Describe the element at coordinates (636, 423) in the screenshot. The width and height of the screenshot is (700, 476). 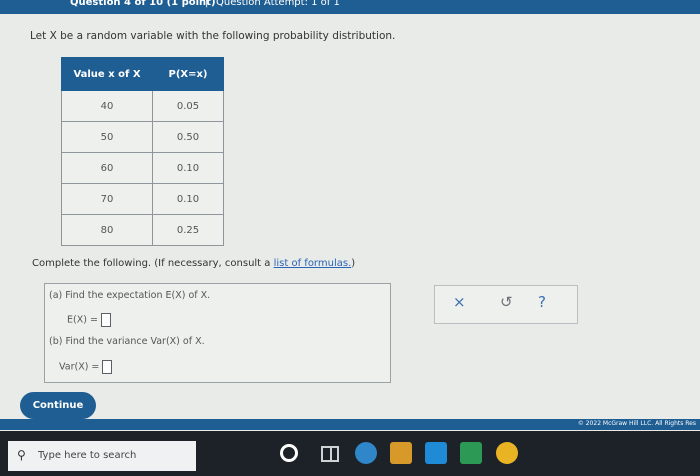
I see `copyright-text: © 2022 McGraw Hill LLC. All Rights Res` at that location.